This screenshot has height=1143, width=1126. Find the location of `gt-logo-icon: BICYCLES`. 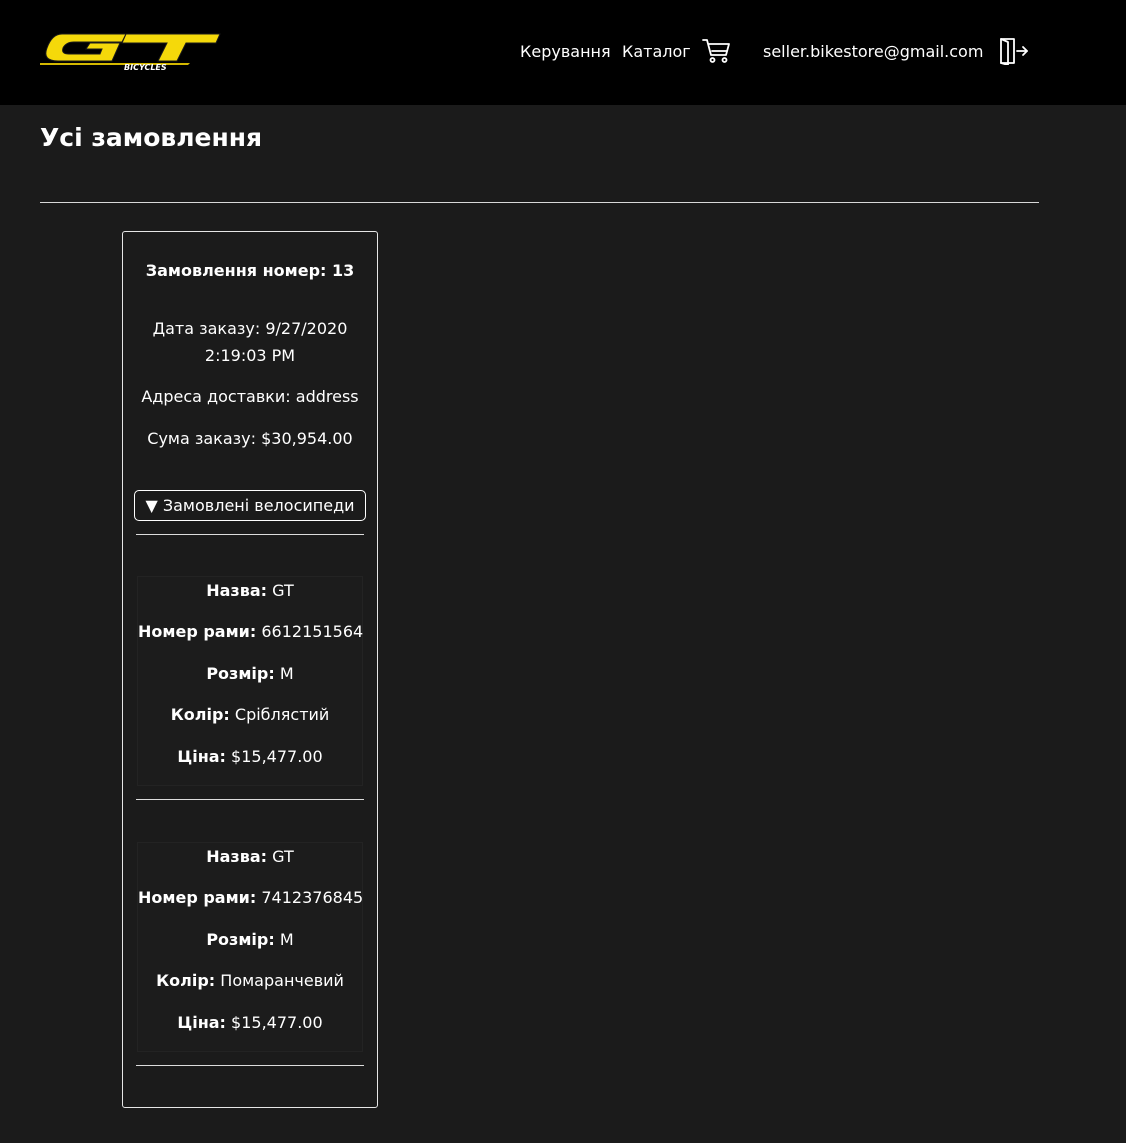

gt-logo-icon: BICYCLES is located at coordinates (130, 52).